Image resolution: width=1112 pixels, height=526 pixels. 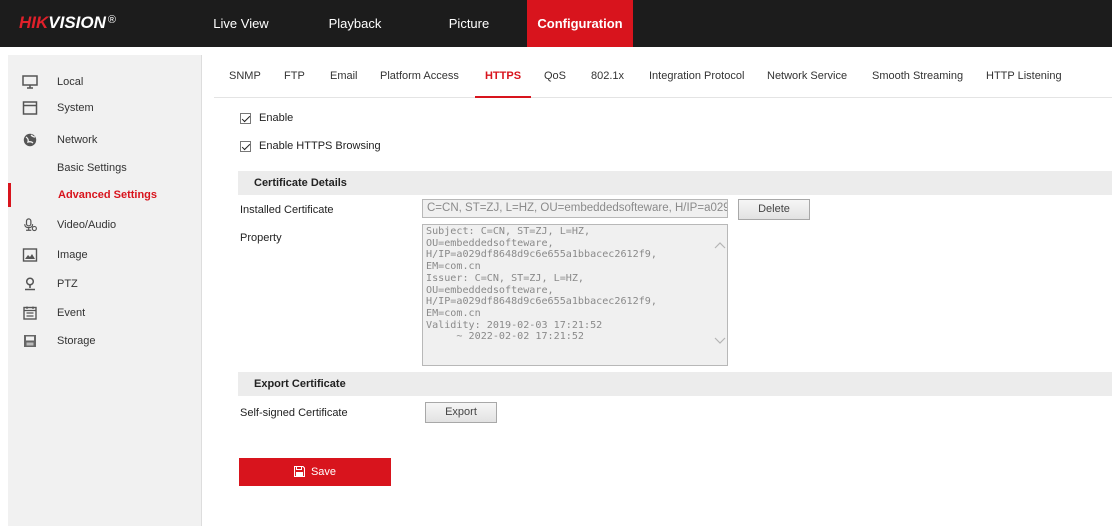 What do you see at coordinates (75, 108) in the screenshot?
I see `sidebar-item-label: System` at bounding box center [75, 108].